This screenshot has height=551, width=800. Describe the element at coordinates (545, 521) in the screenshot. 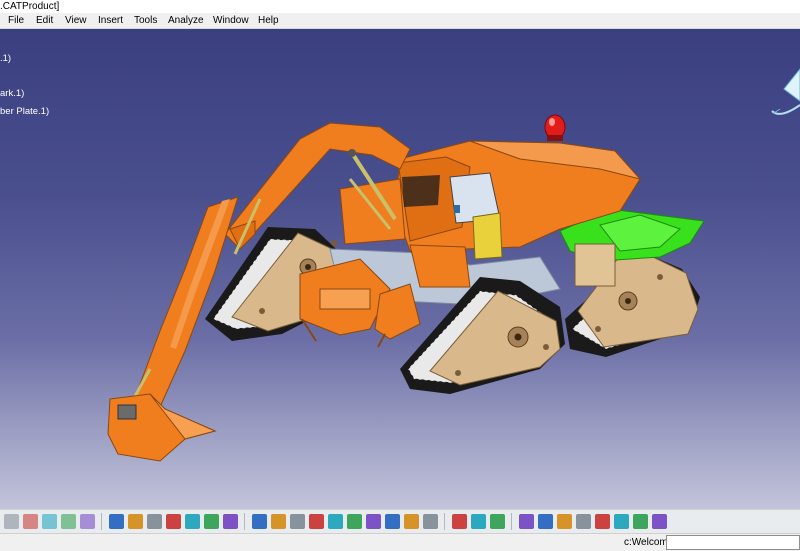

I see `explode-icon` at that location.